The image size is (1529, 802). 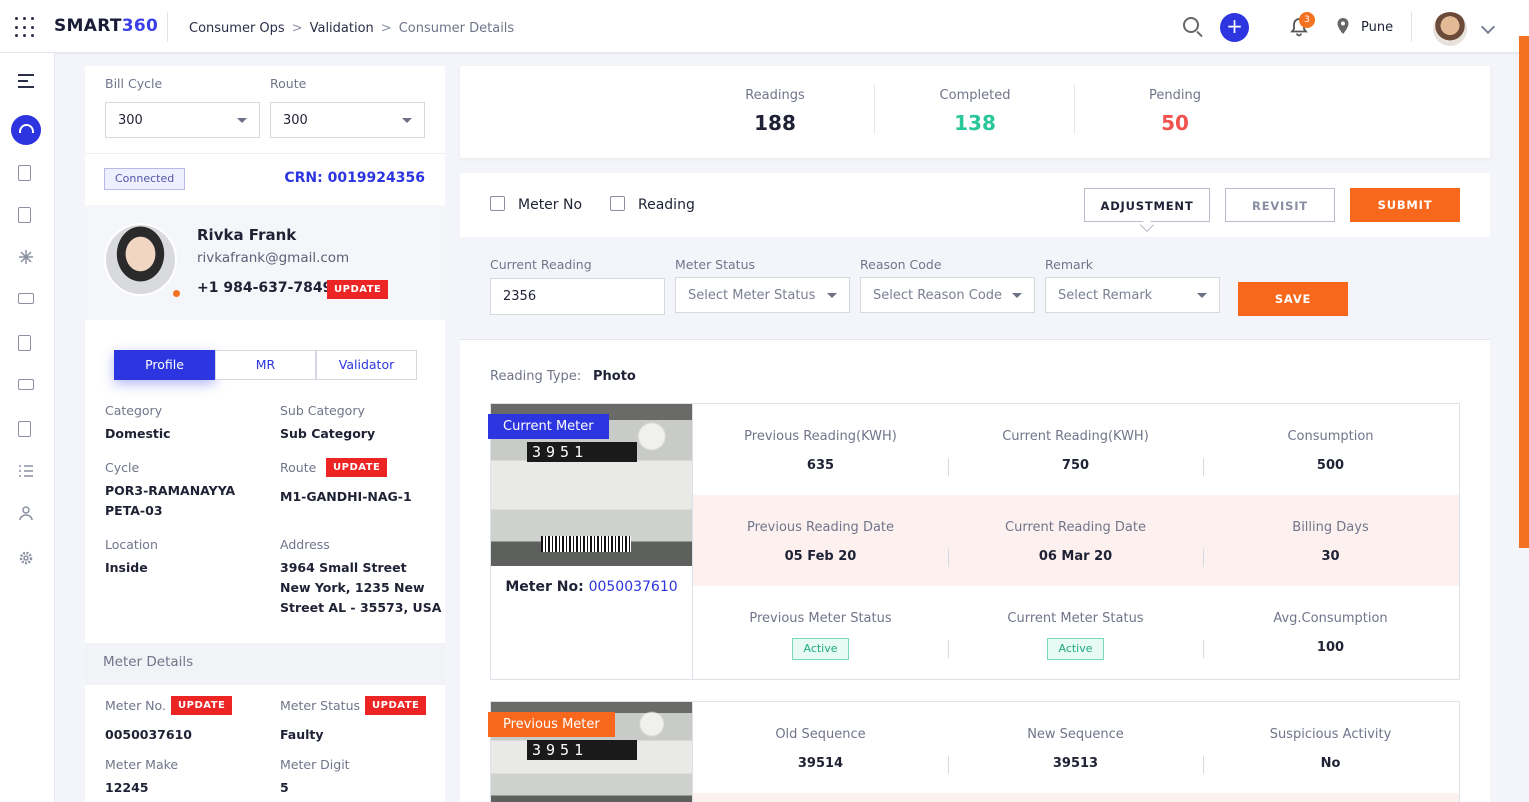 What do you see at coordinates (25, 27) in the screenshot?
I see `apps-grid-icon` at bounding box center [25, 27].